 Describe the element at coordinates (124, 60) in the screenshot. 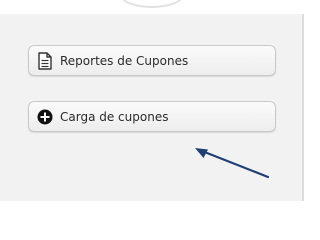

I see `reportes-de-cupones-label: Reportes de Cupones` at that location.